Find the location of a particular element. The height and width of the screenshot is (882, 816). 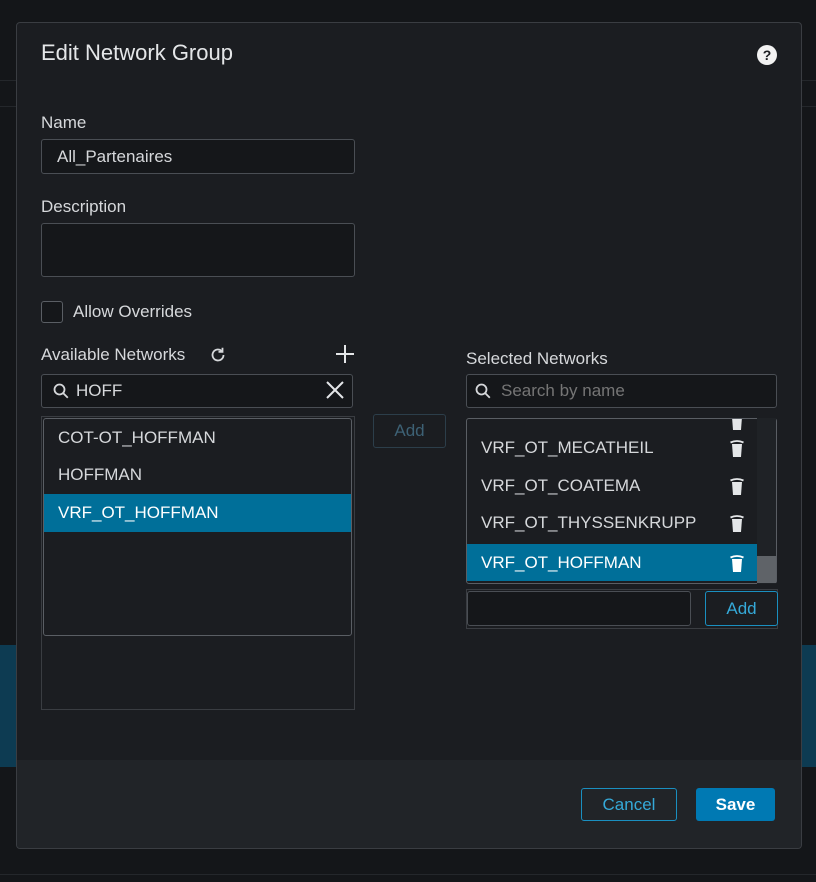

selected-networks-label: Selected Networks is located at coordinates (537, 358).